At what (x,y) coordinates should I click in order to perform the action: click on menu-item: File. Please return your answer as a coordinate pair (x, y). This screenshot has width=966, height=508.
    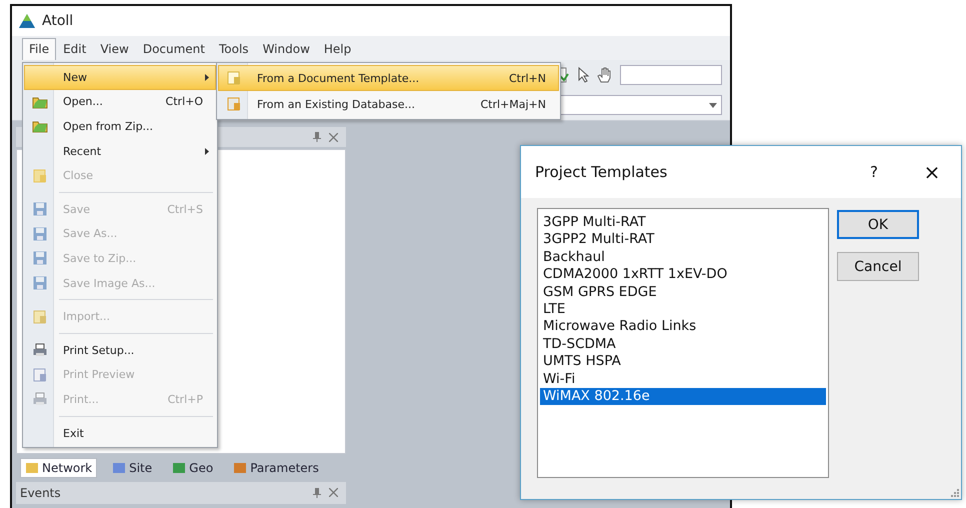
    Looking at the image, I should click on (39, 49).